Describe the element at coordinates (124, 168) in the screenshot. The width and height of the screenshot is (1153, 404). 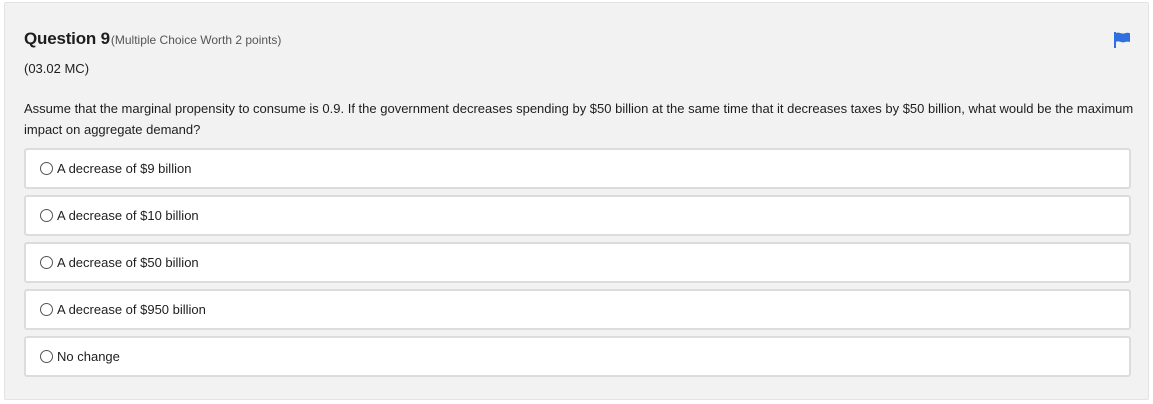
I see `choice-label: A decrease of $9 billion` at that location.